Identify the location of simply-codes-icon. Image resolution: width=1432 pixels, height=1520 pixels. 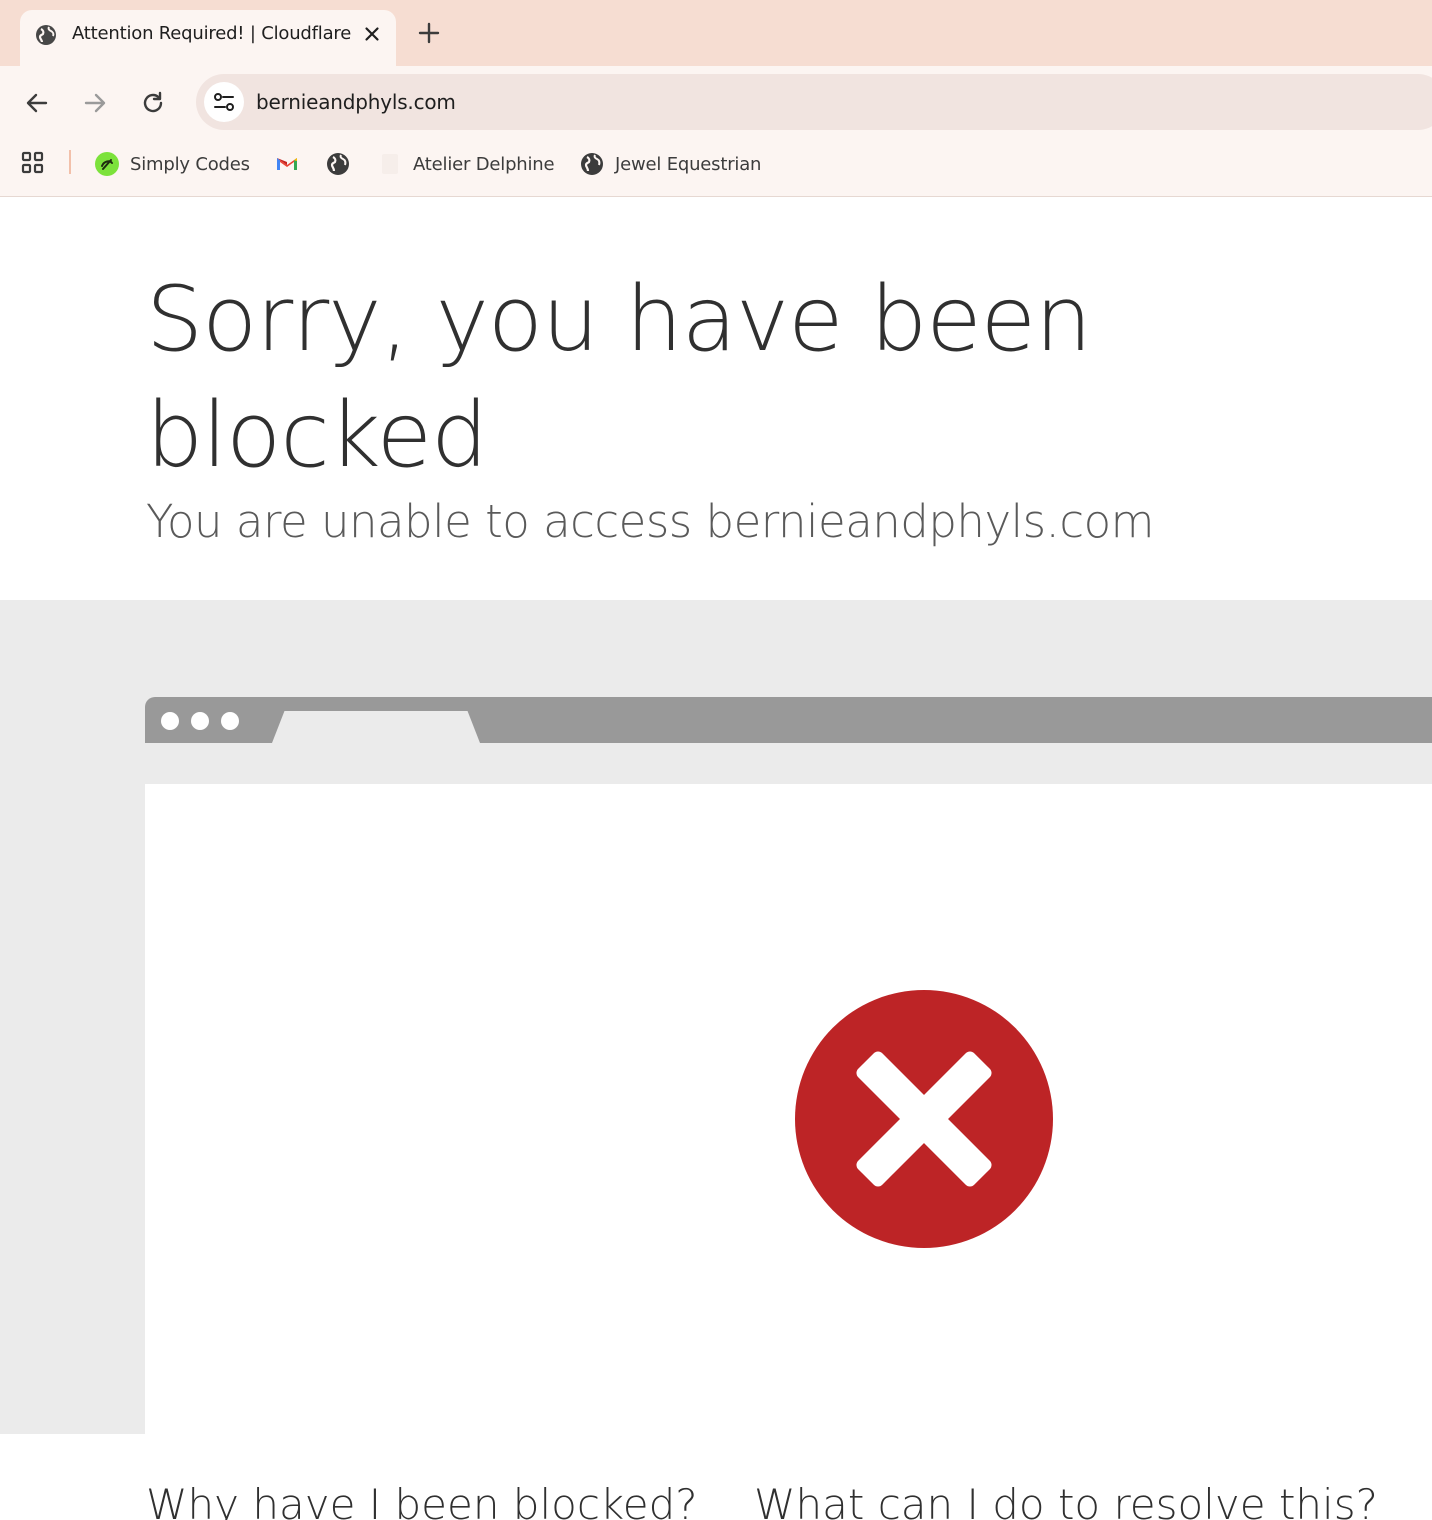
(107, 164).